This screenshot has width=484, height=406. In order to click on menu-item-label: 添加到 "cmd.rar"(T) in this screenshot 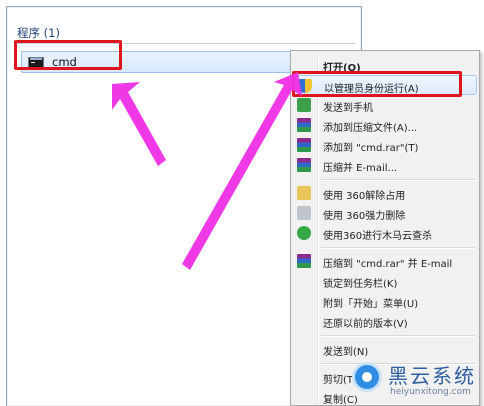, I will do `click(371, 148)`.